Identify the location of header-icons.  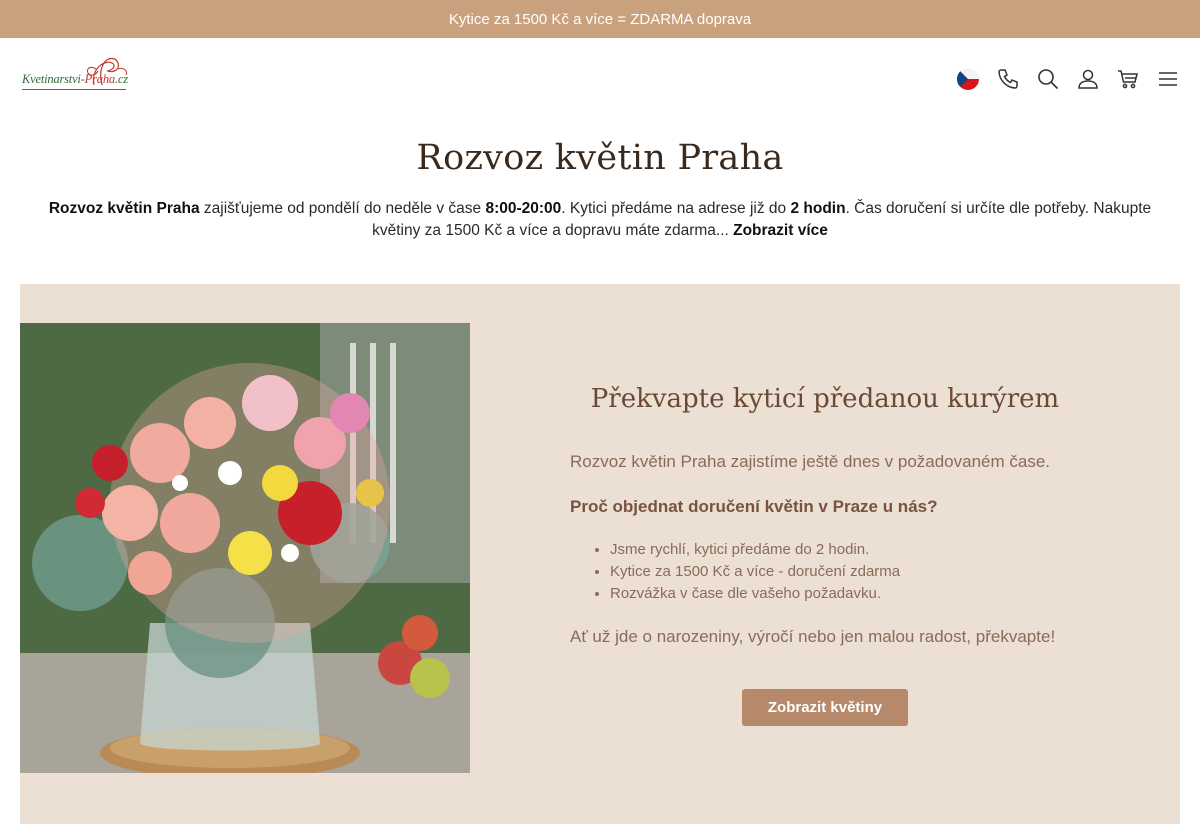
(1068, 79).